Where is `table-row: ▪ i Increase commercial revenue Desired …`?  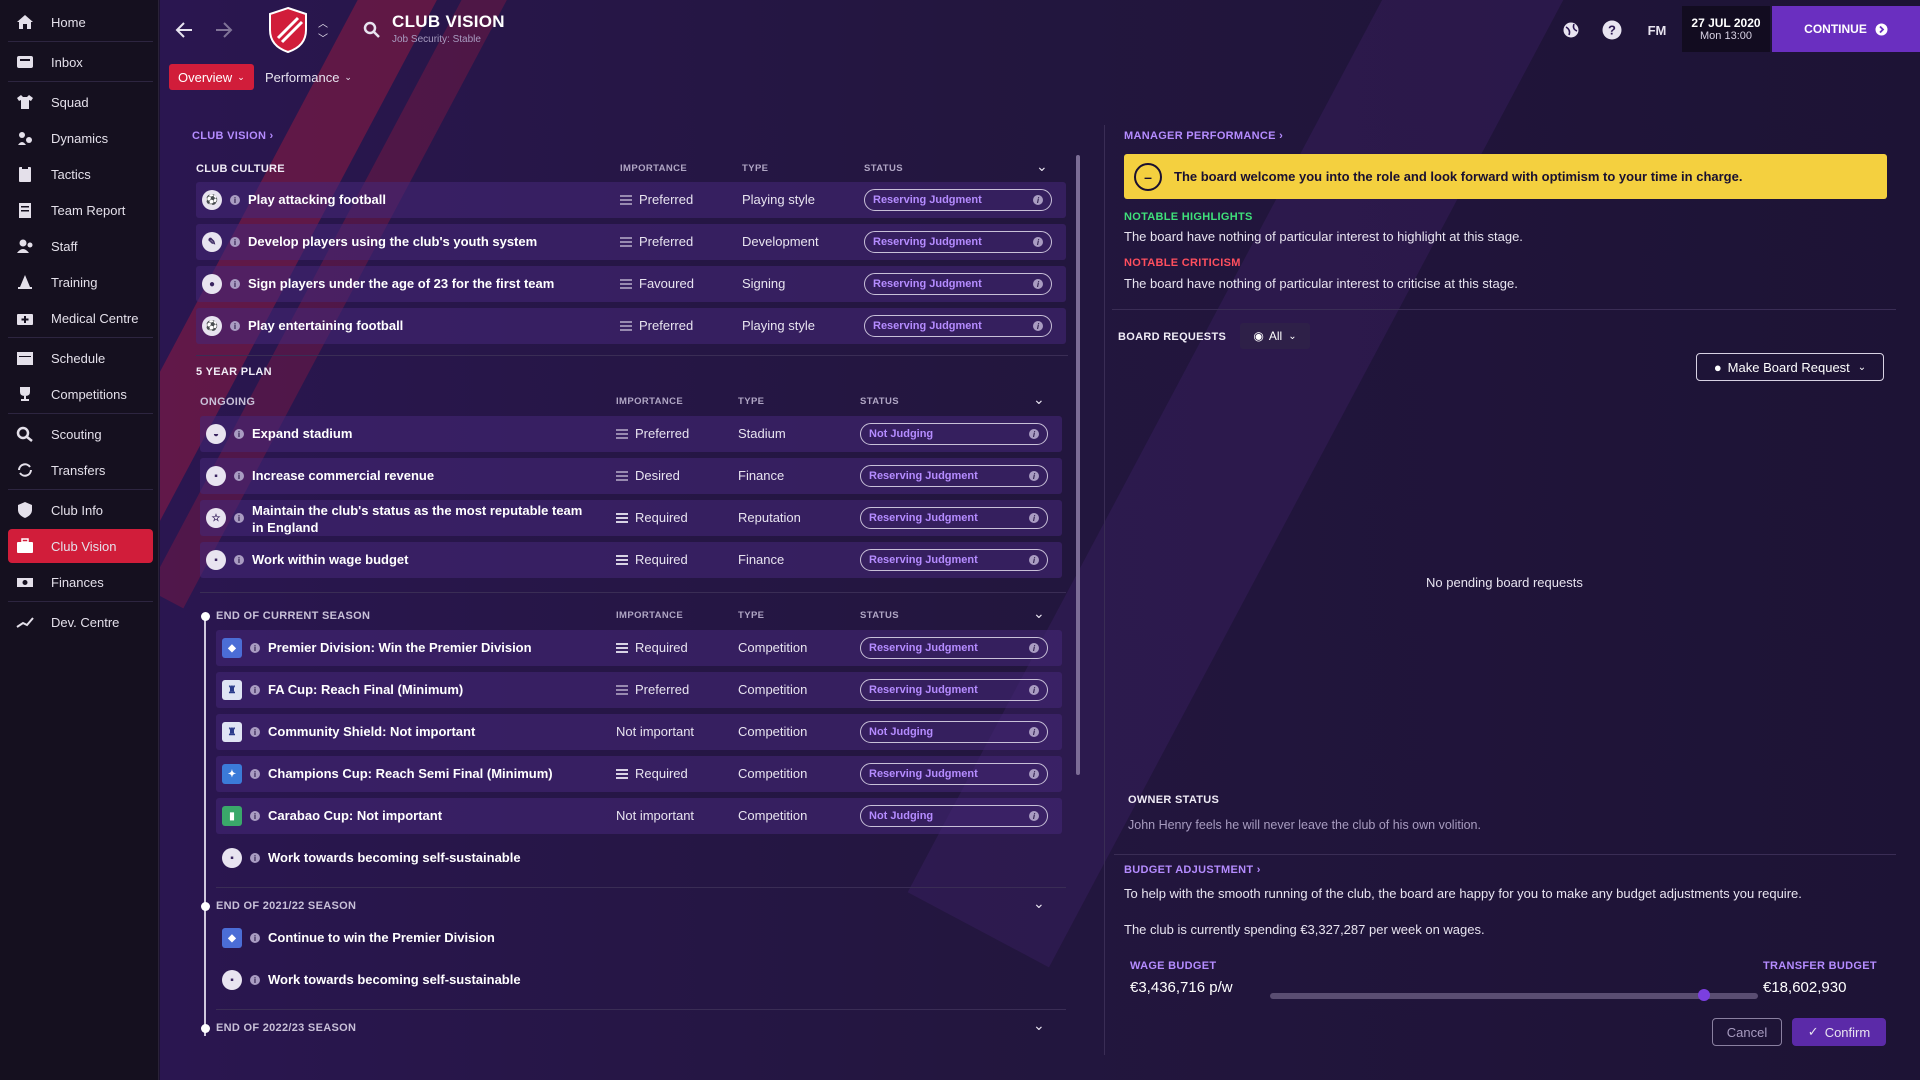
table-row: ▪ i Increase commercial revenue Desired … is located at coordinates (631, 476).